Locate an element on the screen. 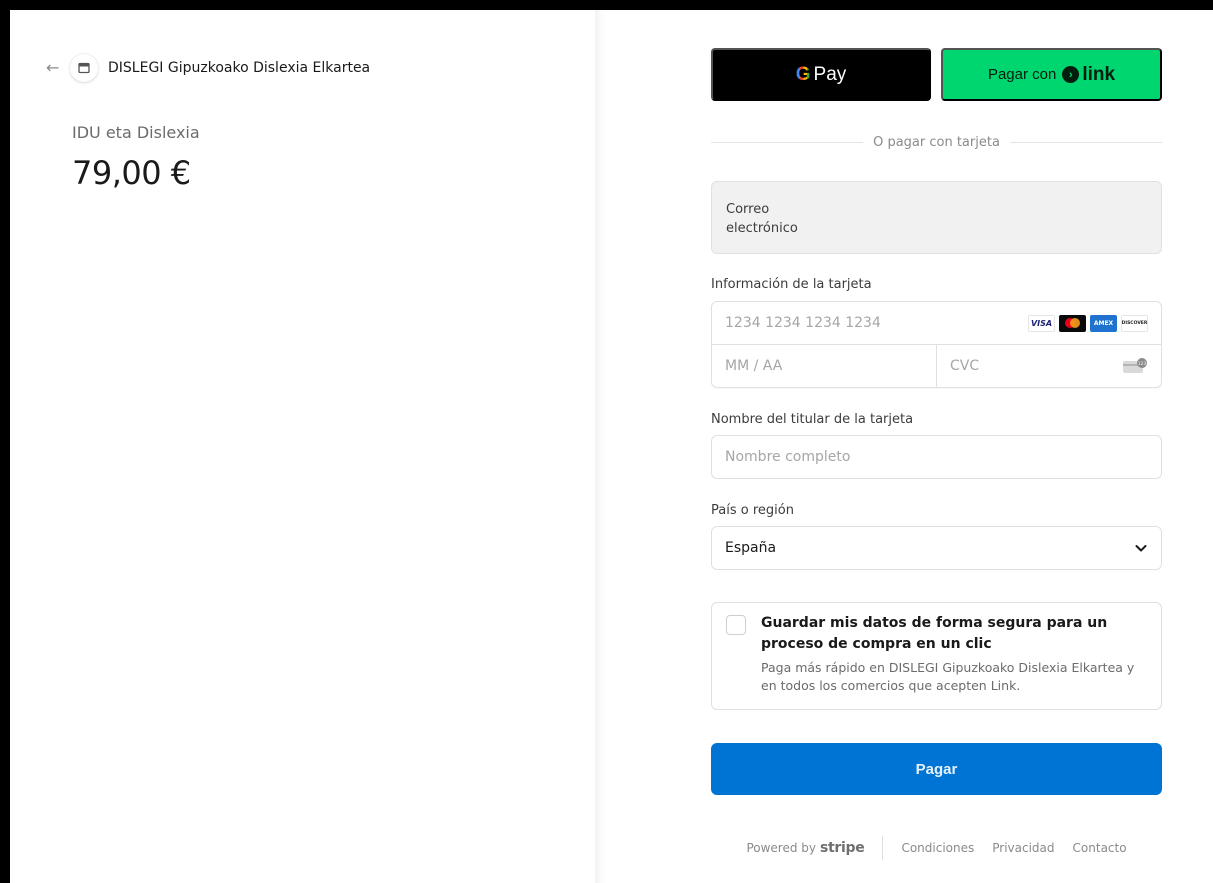  product-name: IDU eta Dislexia is located at coordinates (136, 132).